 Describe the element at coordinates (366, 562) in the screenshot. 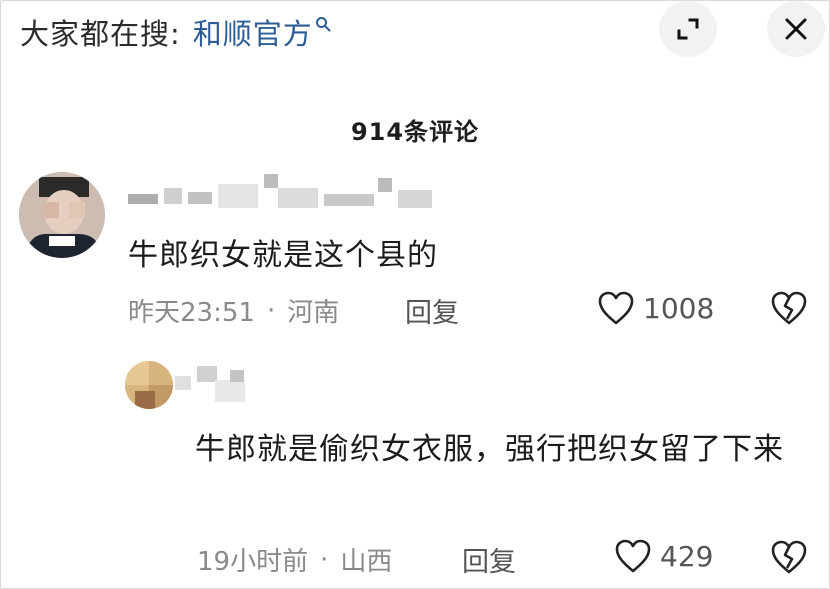

I see `comment-location: 山西` at that location.